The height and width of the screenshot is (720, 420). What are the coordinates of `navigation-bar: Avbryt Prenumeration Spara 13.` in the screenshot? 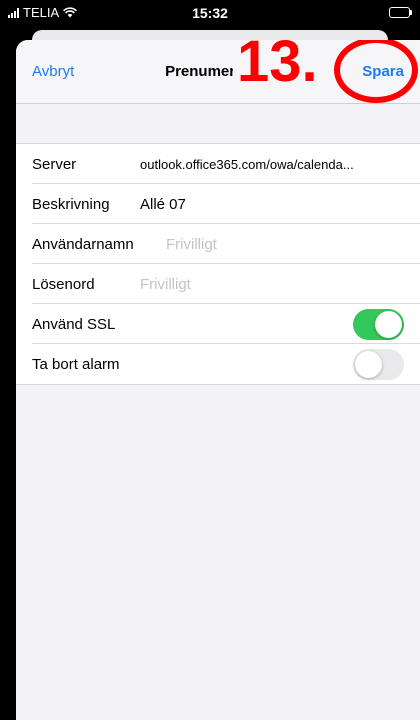 It's located at (218, 72).